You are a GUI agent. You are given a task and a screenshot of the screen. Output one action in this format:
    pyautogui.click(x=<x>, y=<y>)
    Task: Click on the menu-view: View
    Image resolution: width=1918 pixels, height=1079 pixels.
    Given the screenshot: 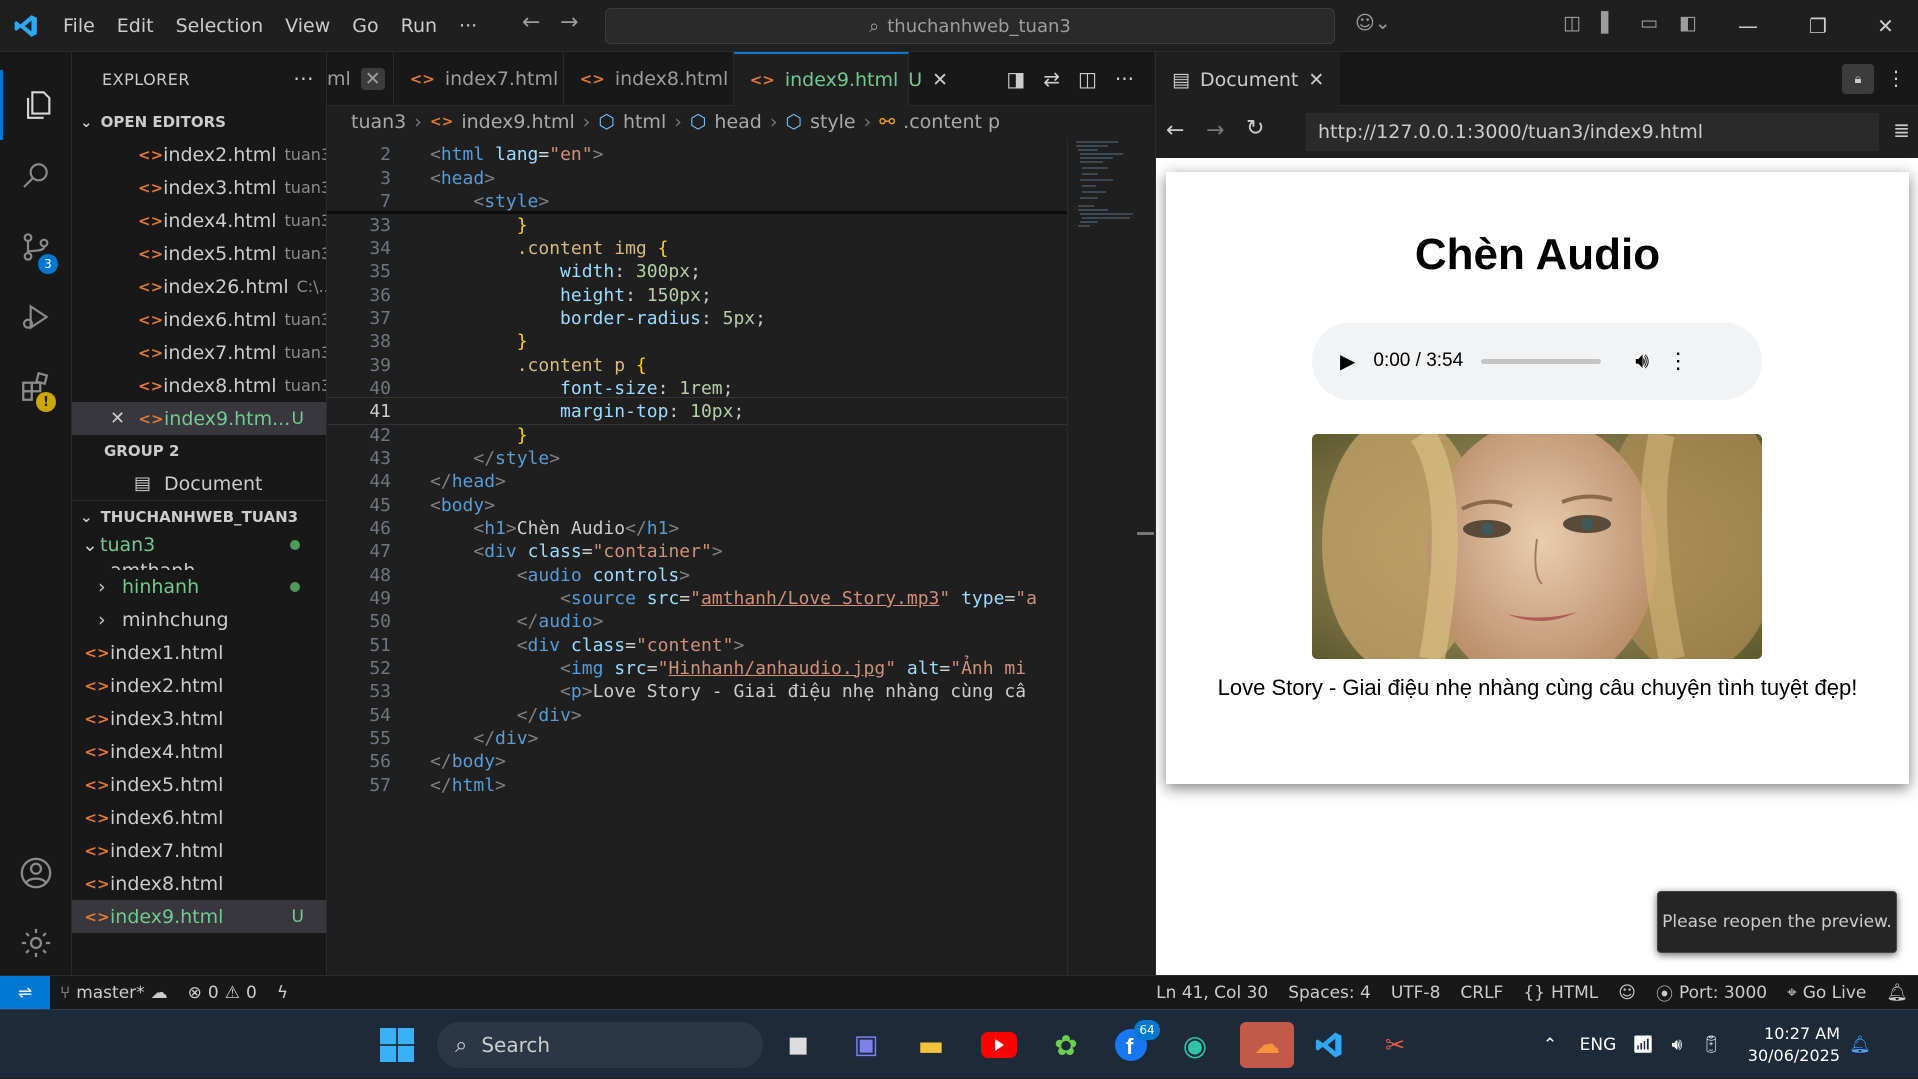 What is the action you would take?
    pyautogui.click(x=307, y=26)
    